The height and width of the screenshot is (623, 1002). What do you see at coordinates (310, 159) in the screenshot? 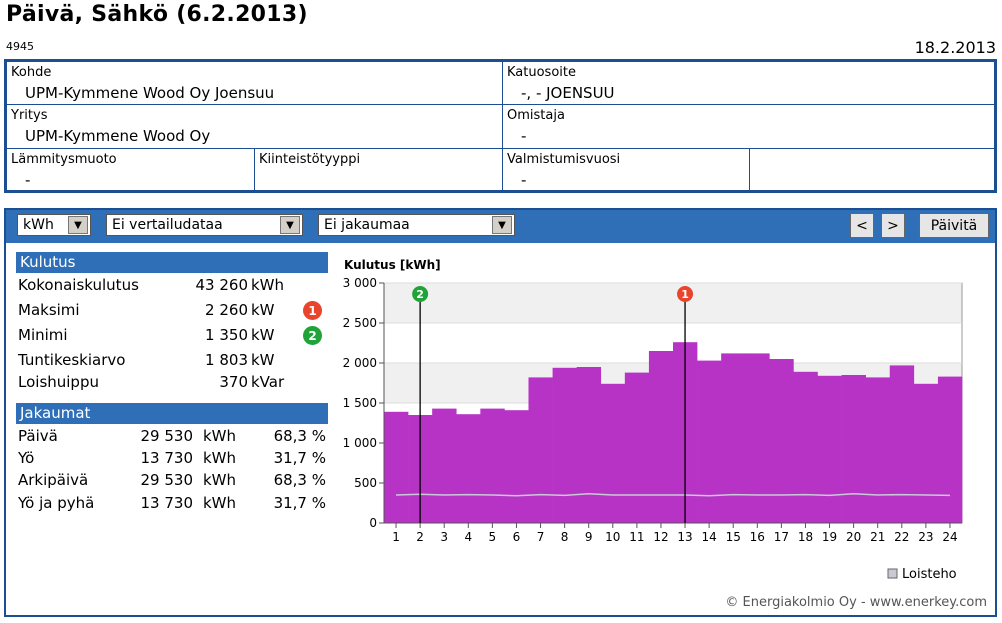
I see `kiinteistotyyppi-label: Kiinteistötyyppi` at bounding box center [310, 159].